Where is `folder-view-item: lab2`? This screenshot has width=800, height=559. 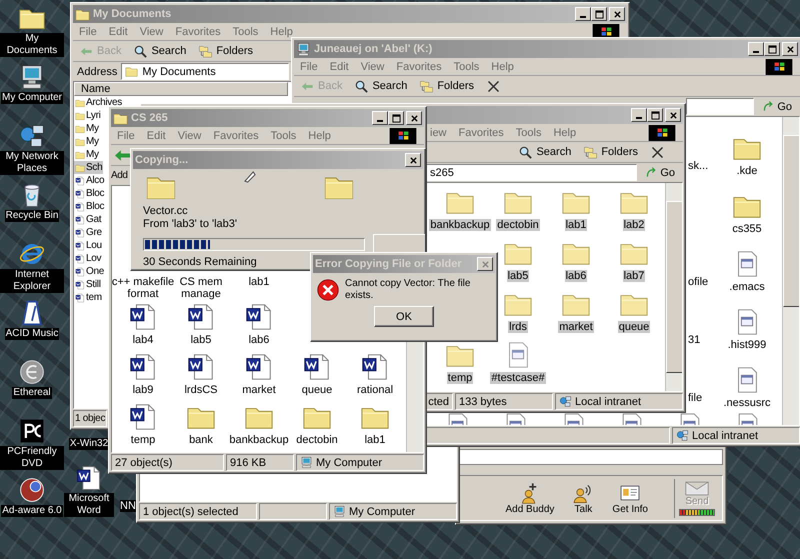
folder-view-item: lab2 is located at coordinates (634, 212).